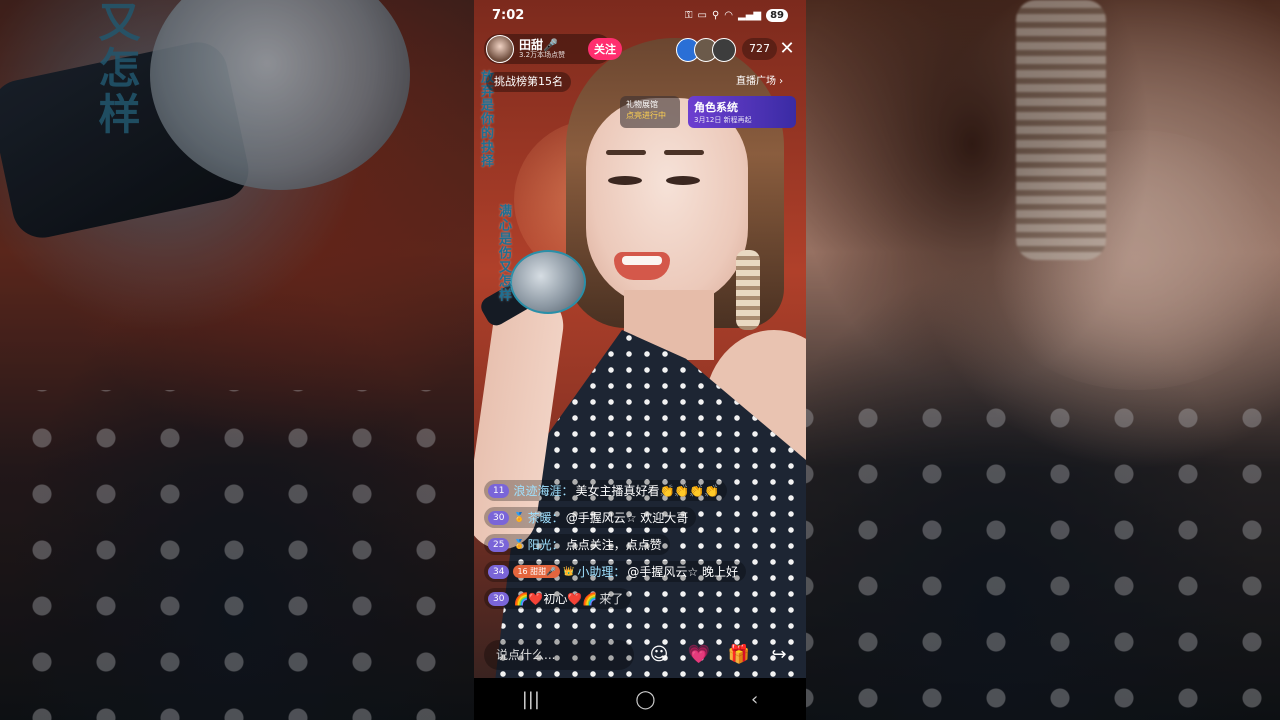 This screenshot has width=1280, height=720. I want to click on role-system-title: 角色系统, so click(716, 107).